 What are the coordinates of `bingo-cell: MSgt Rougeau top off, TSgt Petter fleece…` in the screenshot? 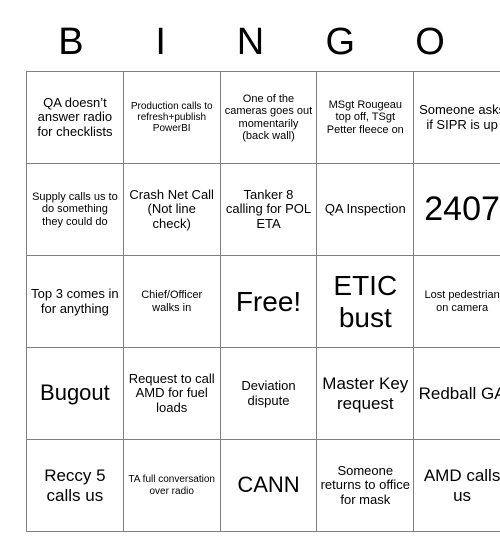 It's located at (365, 117).